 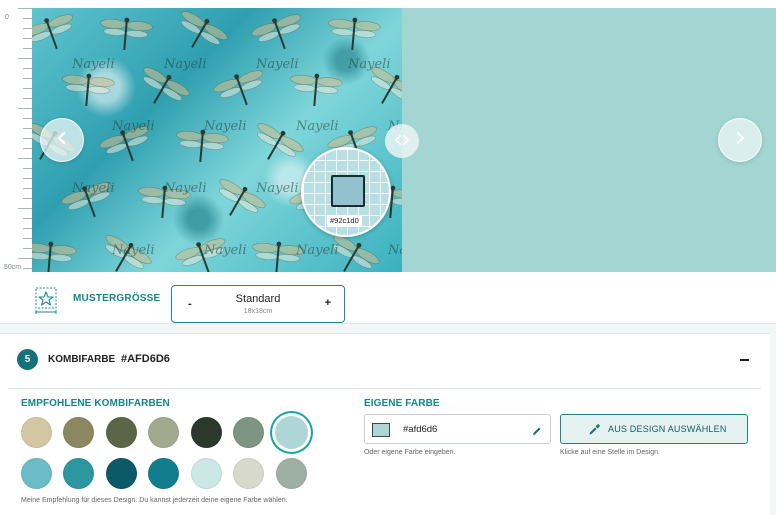 What do you see at coordinates (27, 359) in the screenshot?
I see `step-number-badge: 5` at bounding box center [27, 359].